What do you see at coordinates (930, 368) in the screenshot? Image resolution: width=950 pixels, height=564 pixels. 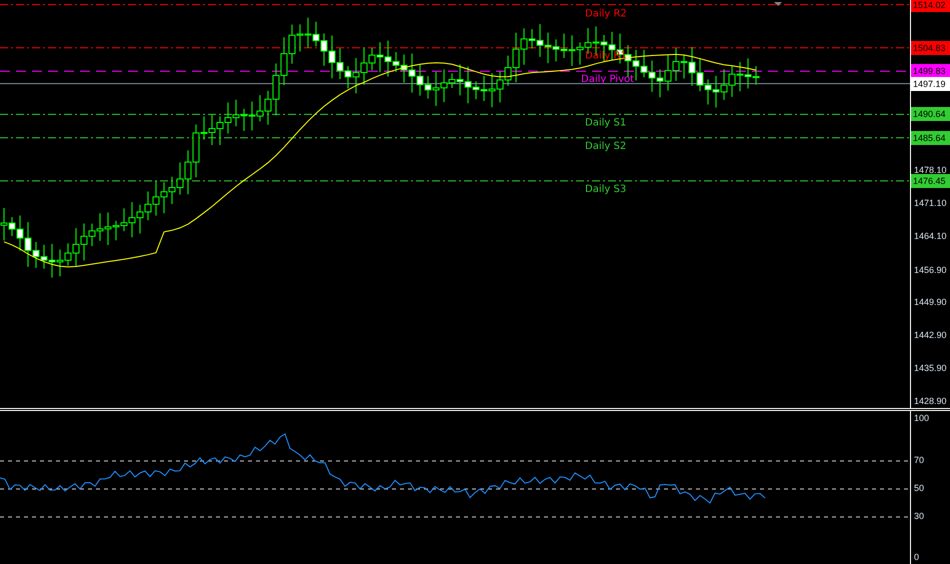 I see `axis-tick-label: 1435.90` at bounding box center [930, 368].